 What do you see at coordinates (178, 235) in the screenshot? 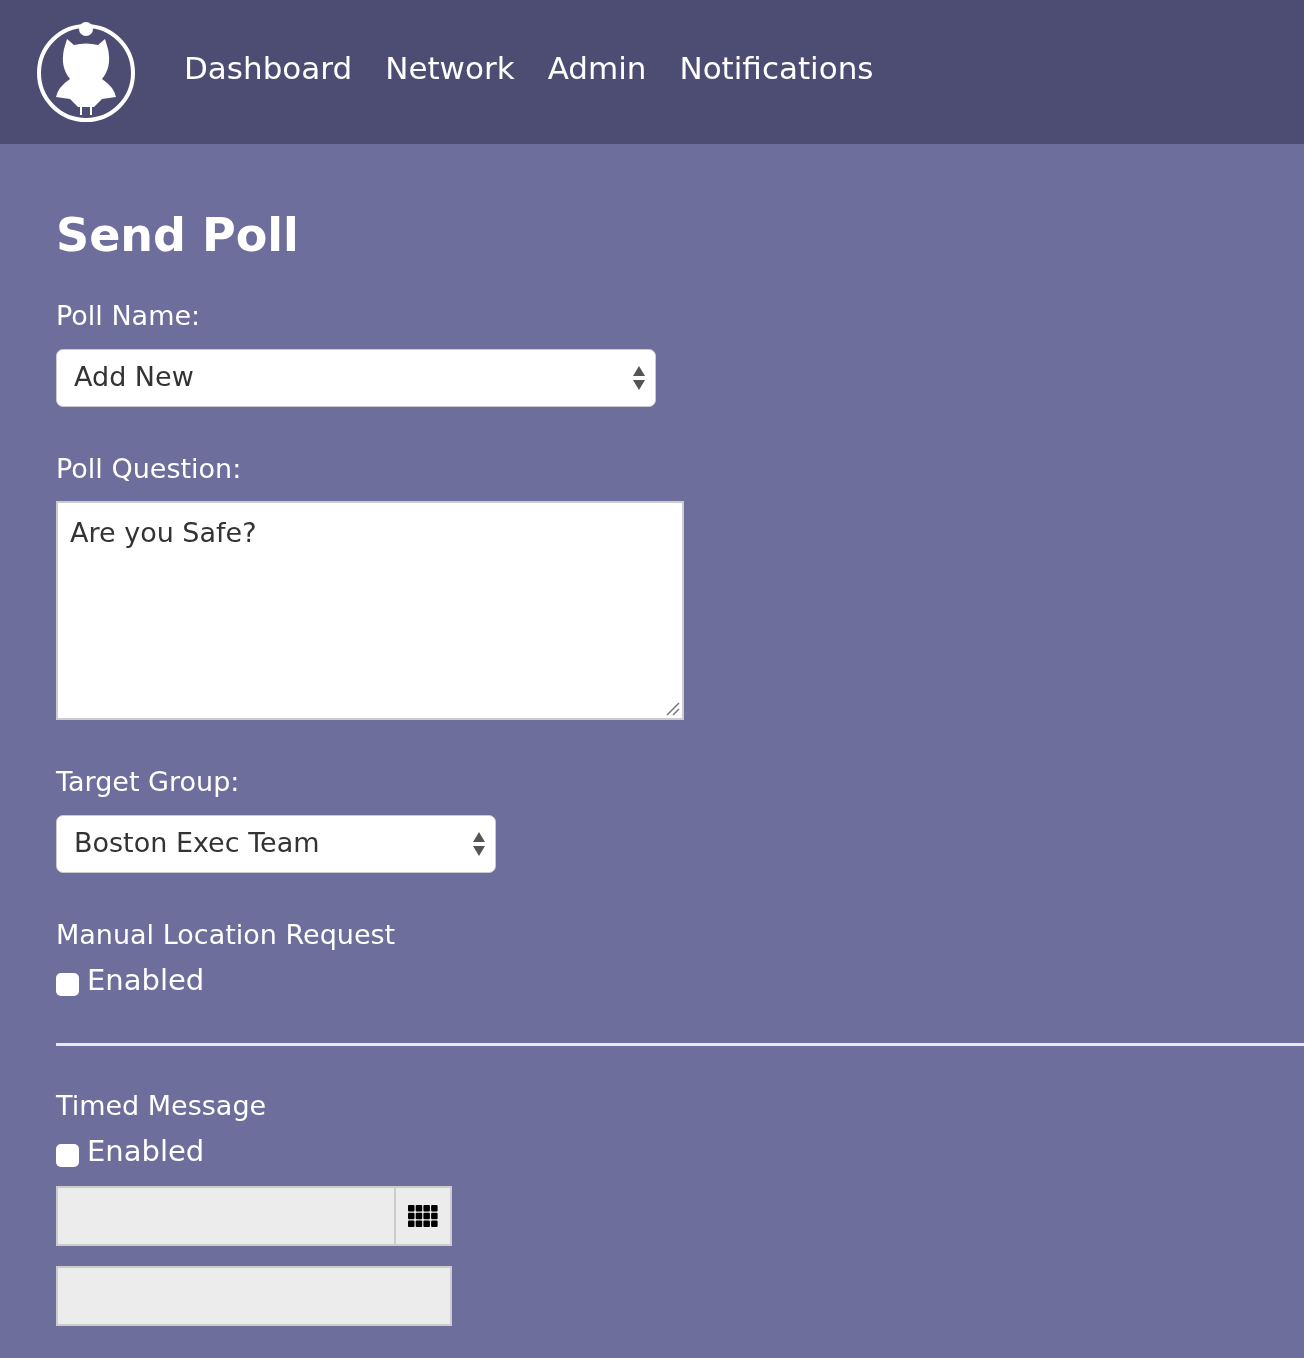
I see `page-title: Send Poll` at bounding box center [178, 235].